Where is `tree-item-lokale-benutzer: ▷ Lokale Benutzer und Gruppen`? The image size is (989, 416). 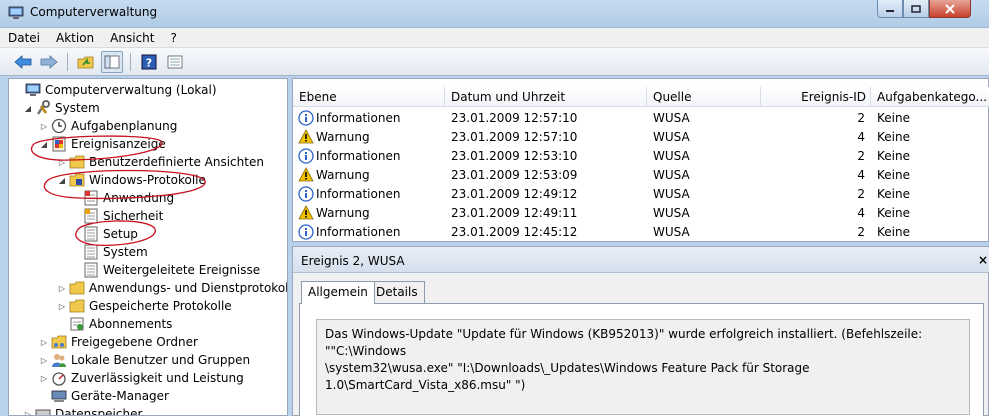
tree-item-lokale-benutzer: ▷ Lokale Benutzer und Gruppen is located at coordinates (144, 360).